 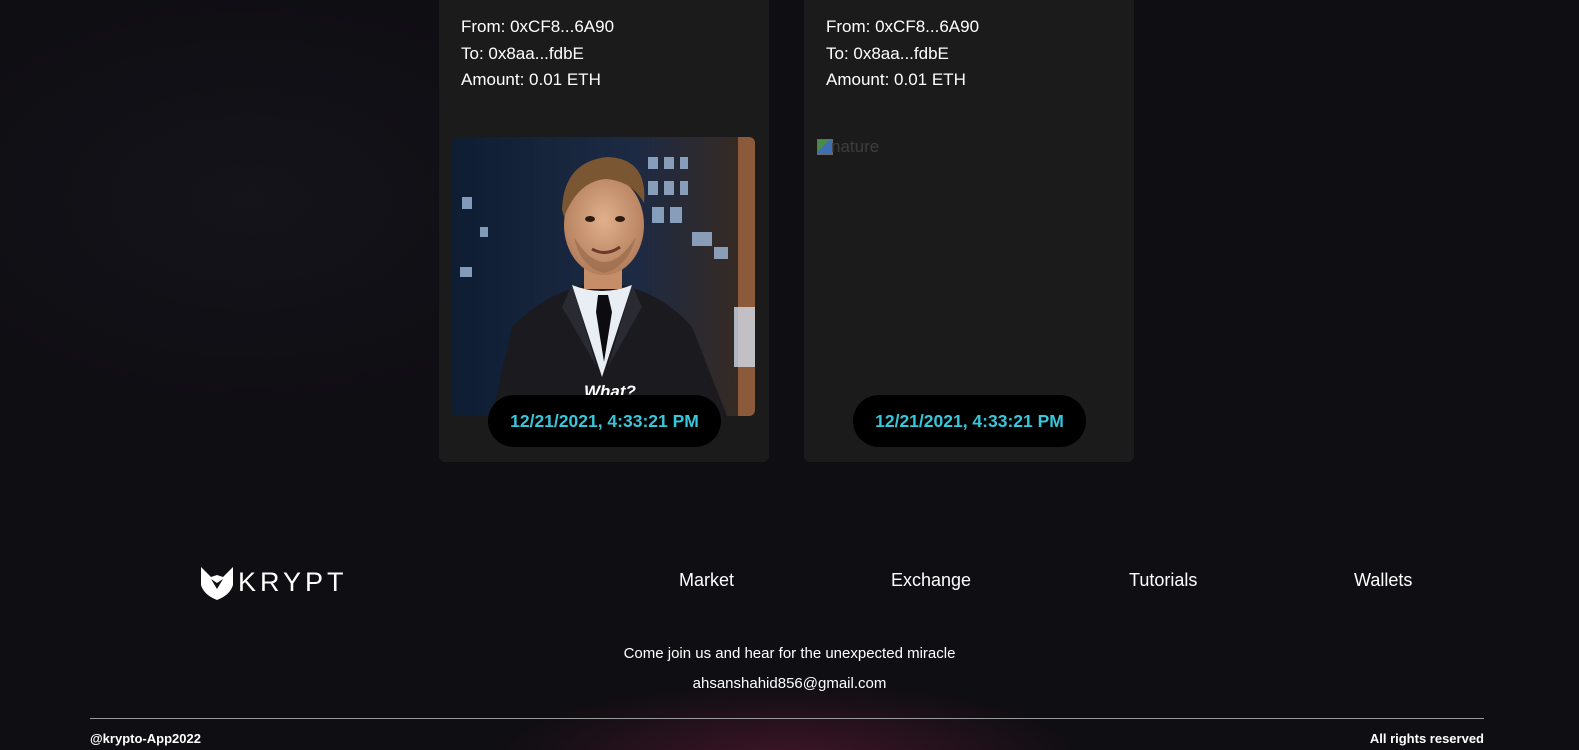 What do you see at coordinates (1163, 580) in the screenshot?
I see `footer-link-tutorials: Tutorials` at bounding box center [1163, 580].